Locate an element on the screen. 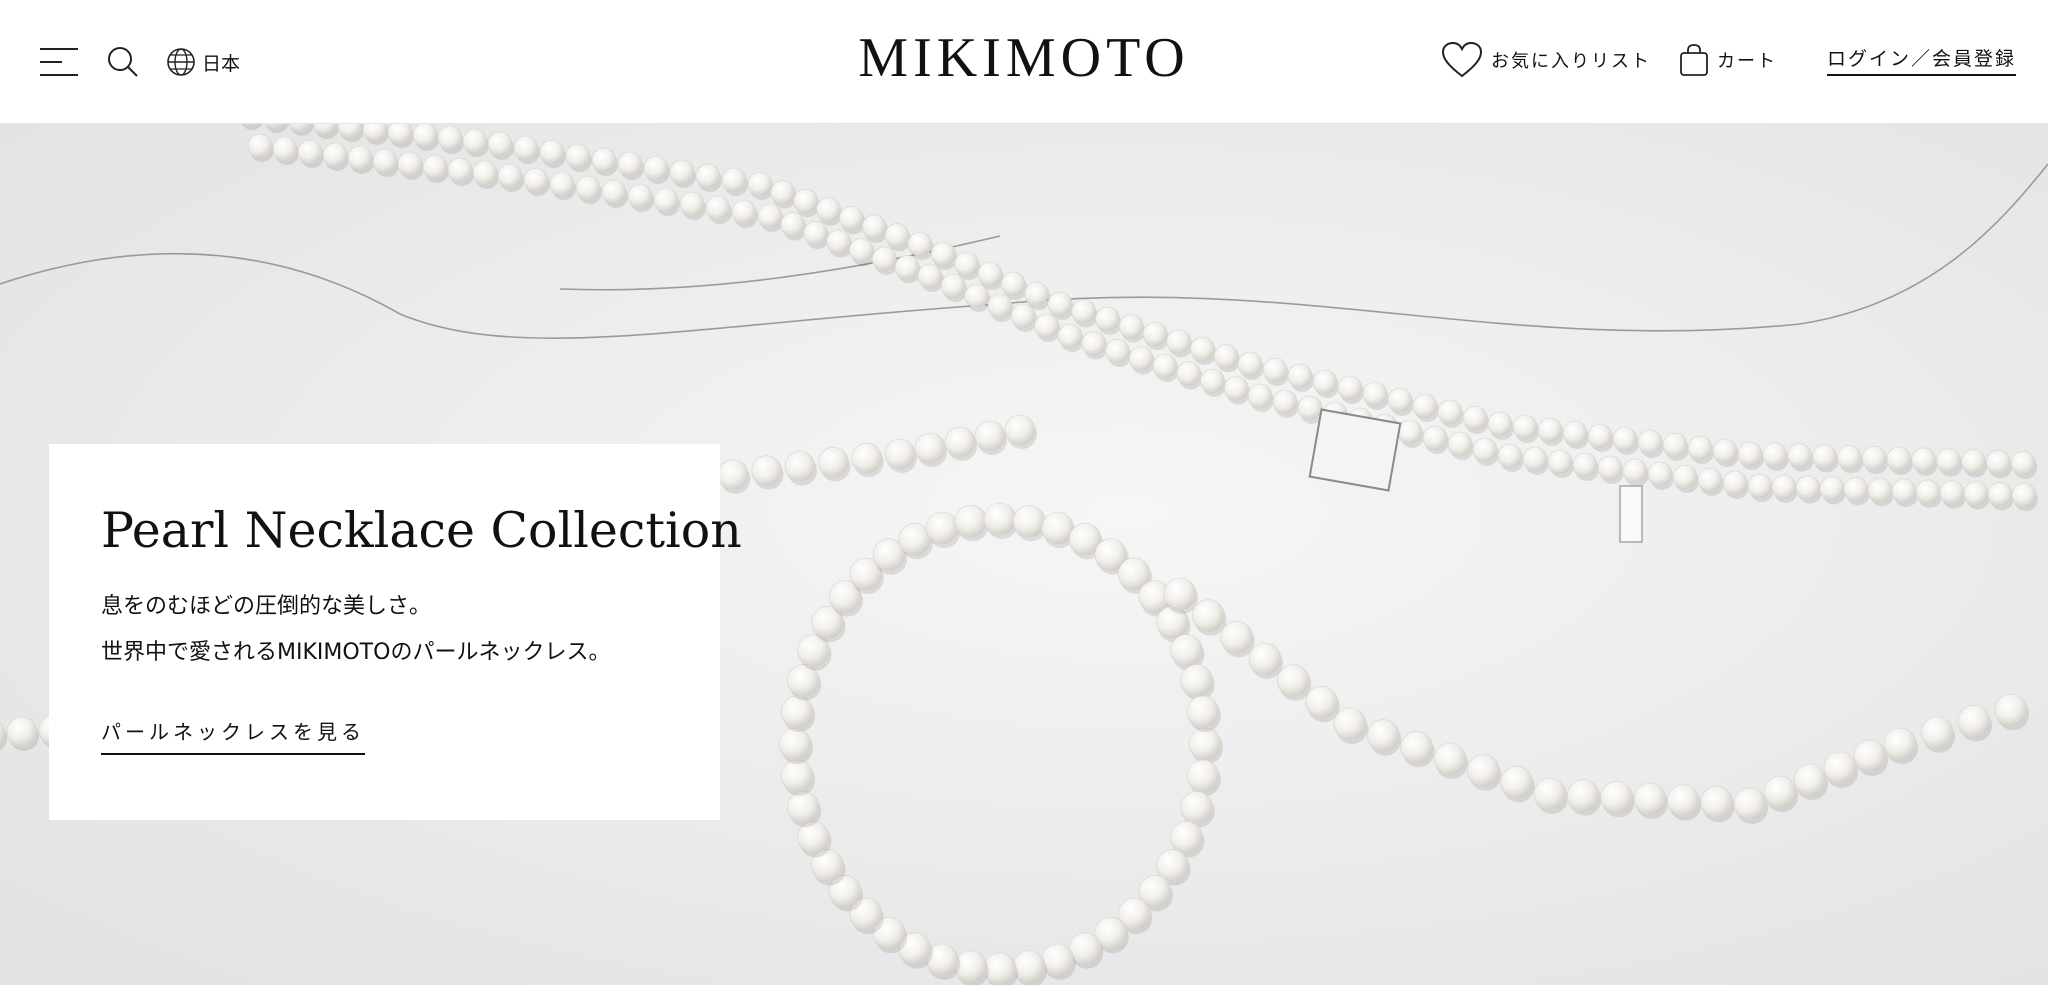 Image resolution: width=2048 pixels, height=985 pixels. favorites-button: お気に入りリスト is located at coordinates (1546, 60).